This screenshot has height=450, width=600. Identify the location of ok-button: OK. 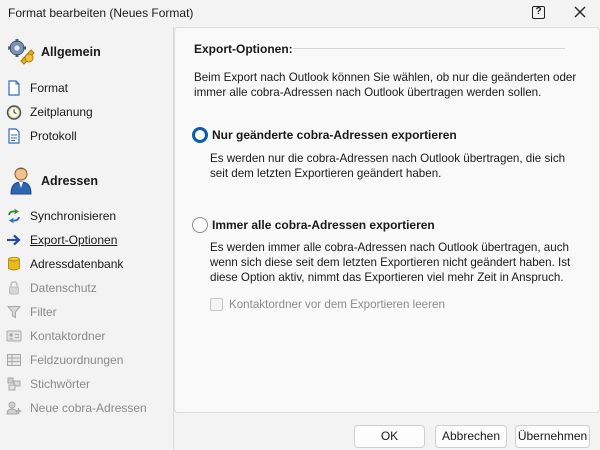
(389, 436).